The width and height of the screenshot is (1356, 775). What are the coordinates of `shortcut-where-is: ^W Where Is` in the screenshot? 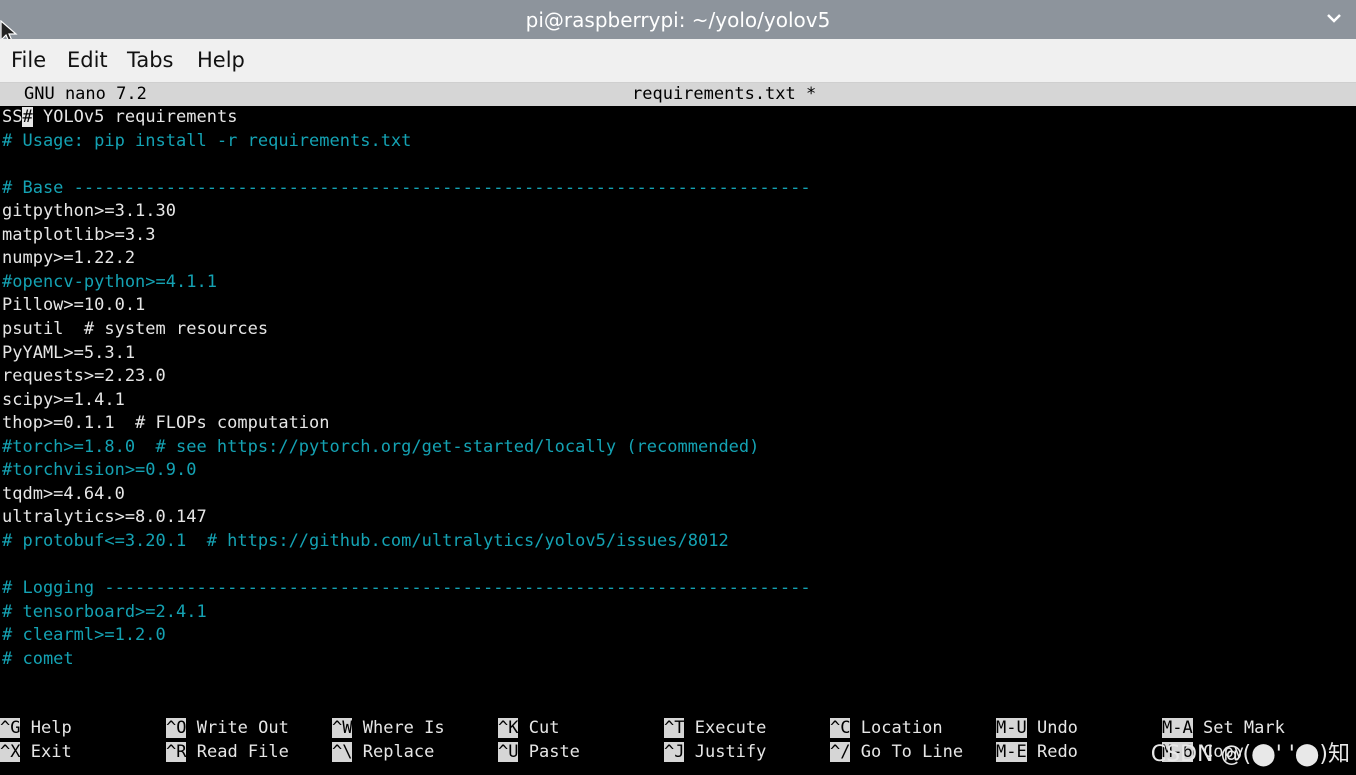 It's located at (388, 728).